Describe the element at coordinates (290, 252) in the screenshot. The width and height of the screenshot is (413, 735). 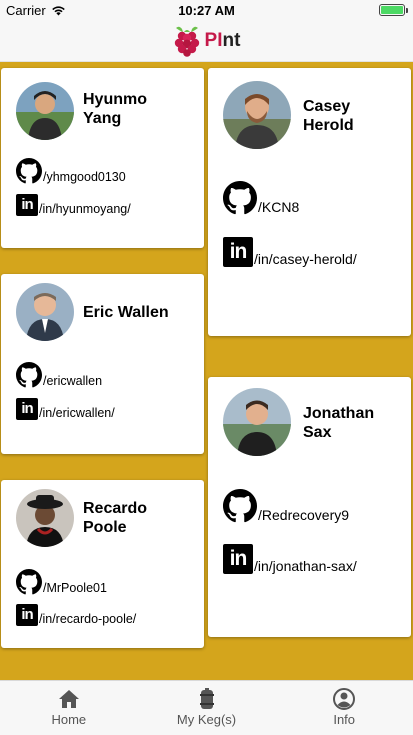
I see `linkedin-link: in /in/casey-herold/` at that location.